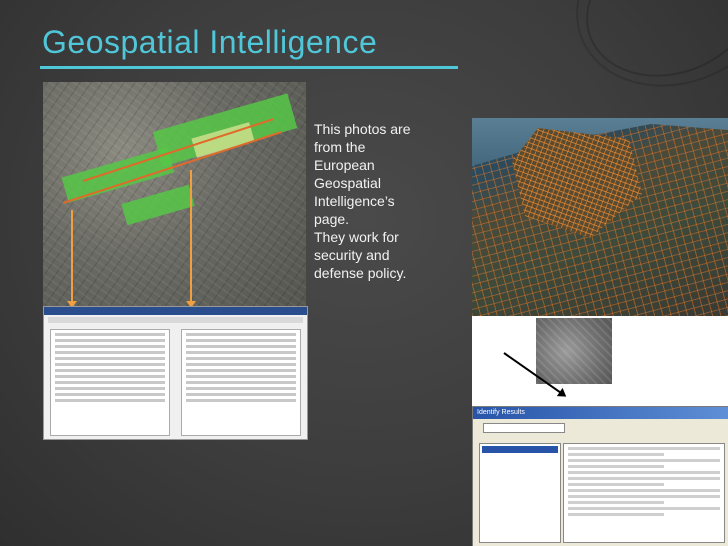 The height and width of the screenshot is (546, 728). Describe the element at coordinates (210, 42) in the screenshot. I see `slide-title: Geospatial Intelligence` at that location.